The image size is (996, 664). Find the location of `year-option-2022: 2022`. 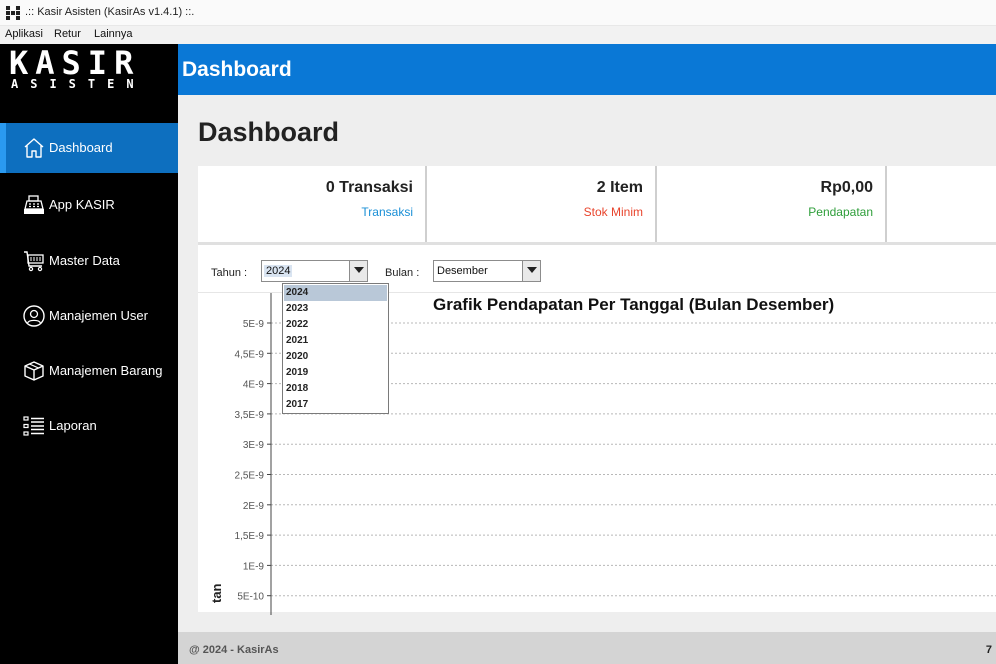

year-option-2022: 2022 is located at coordinates (335, 325).